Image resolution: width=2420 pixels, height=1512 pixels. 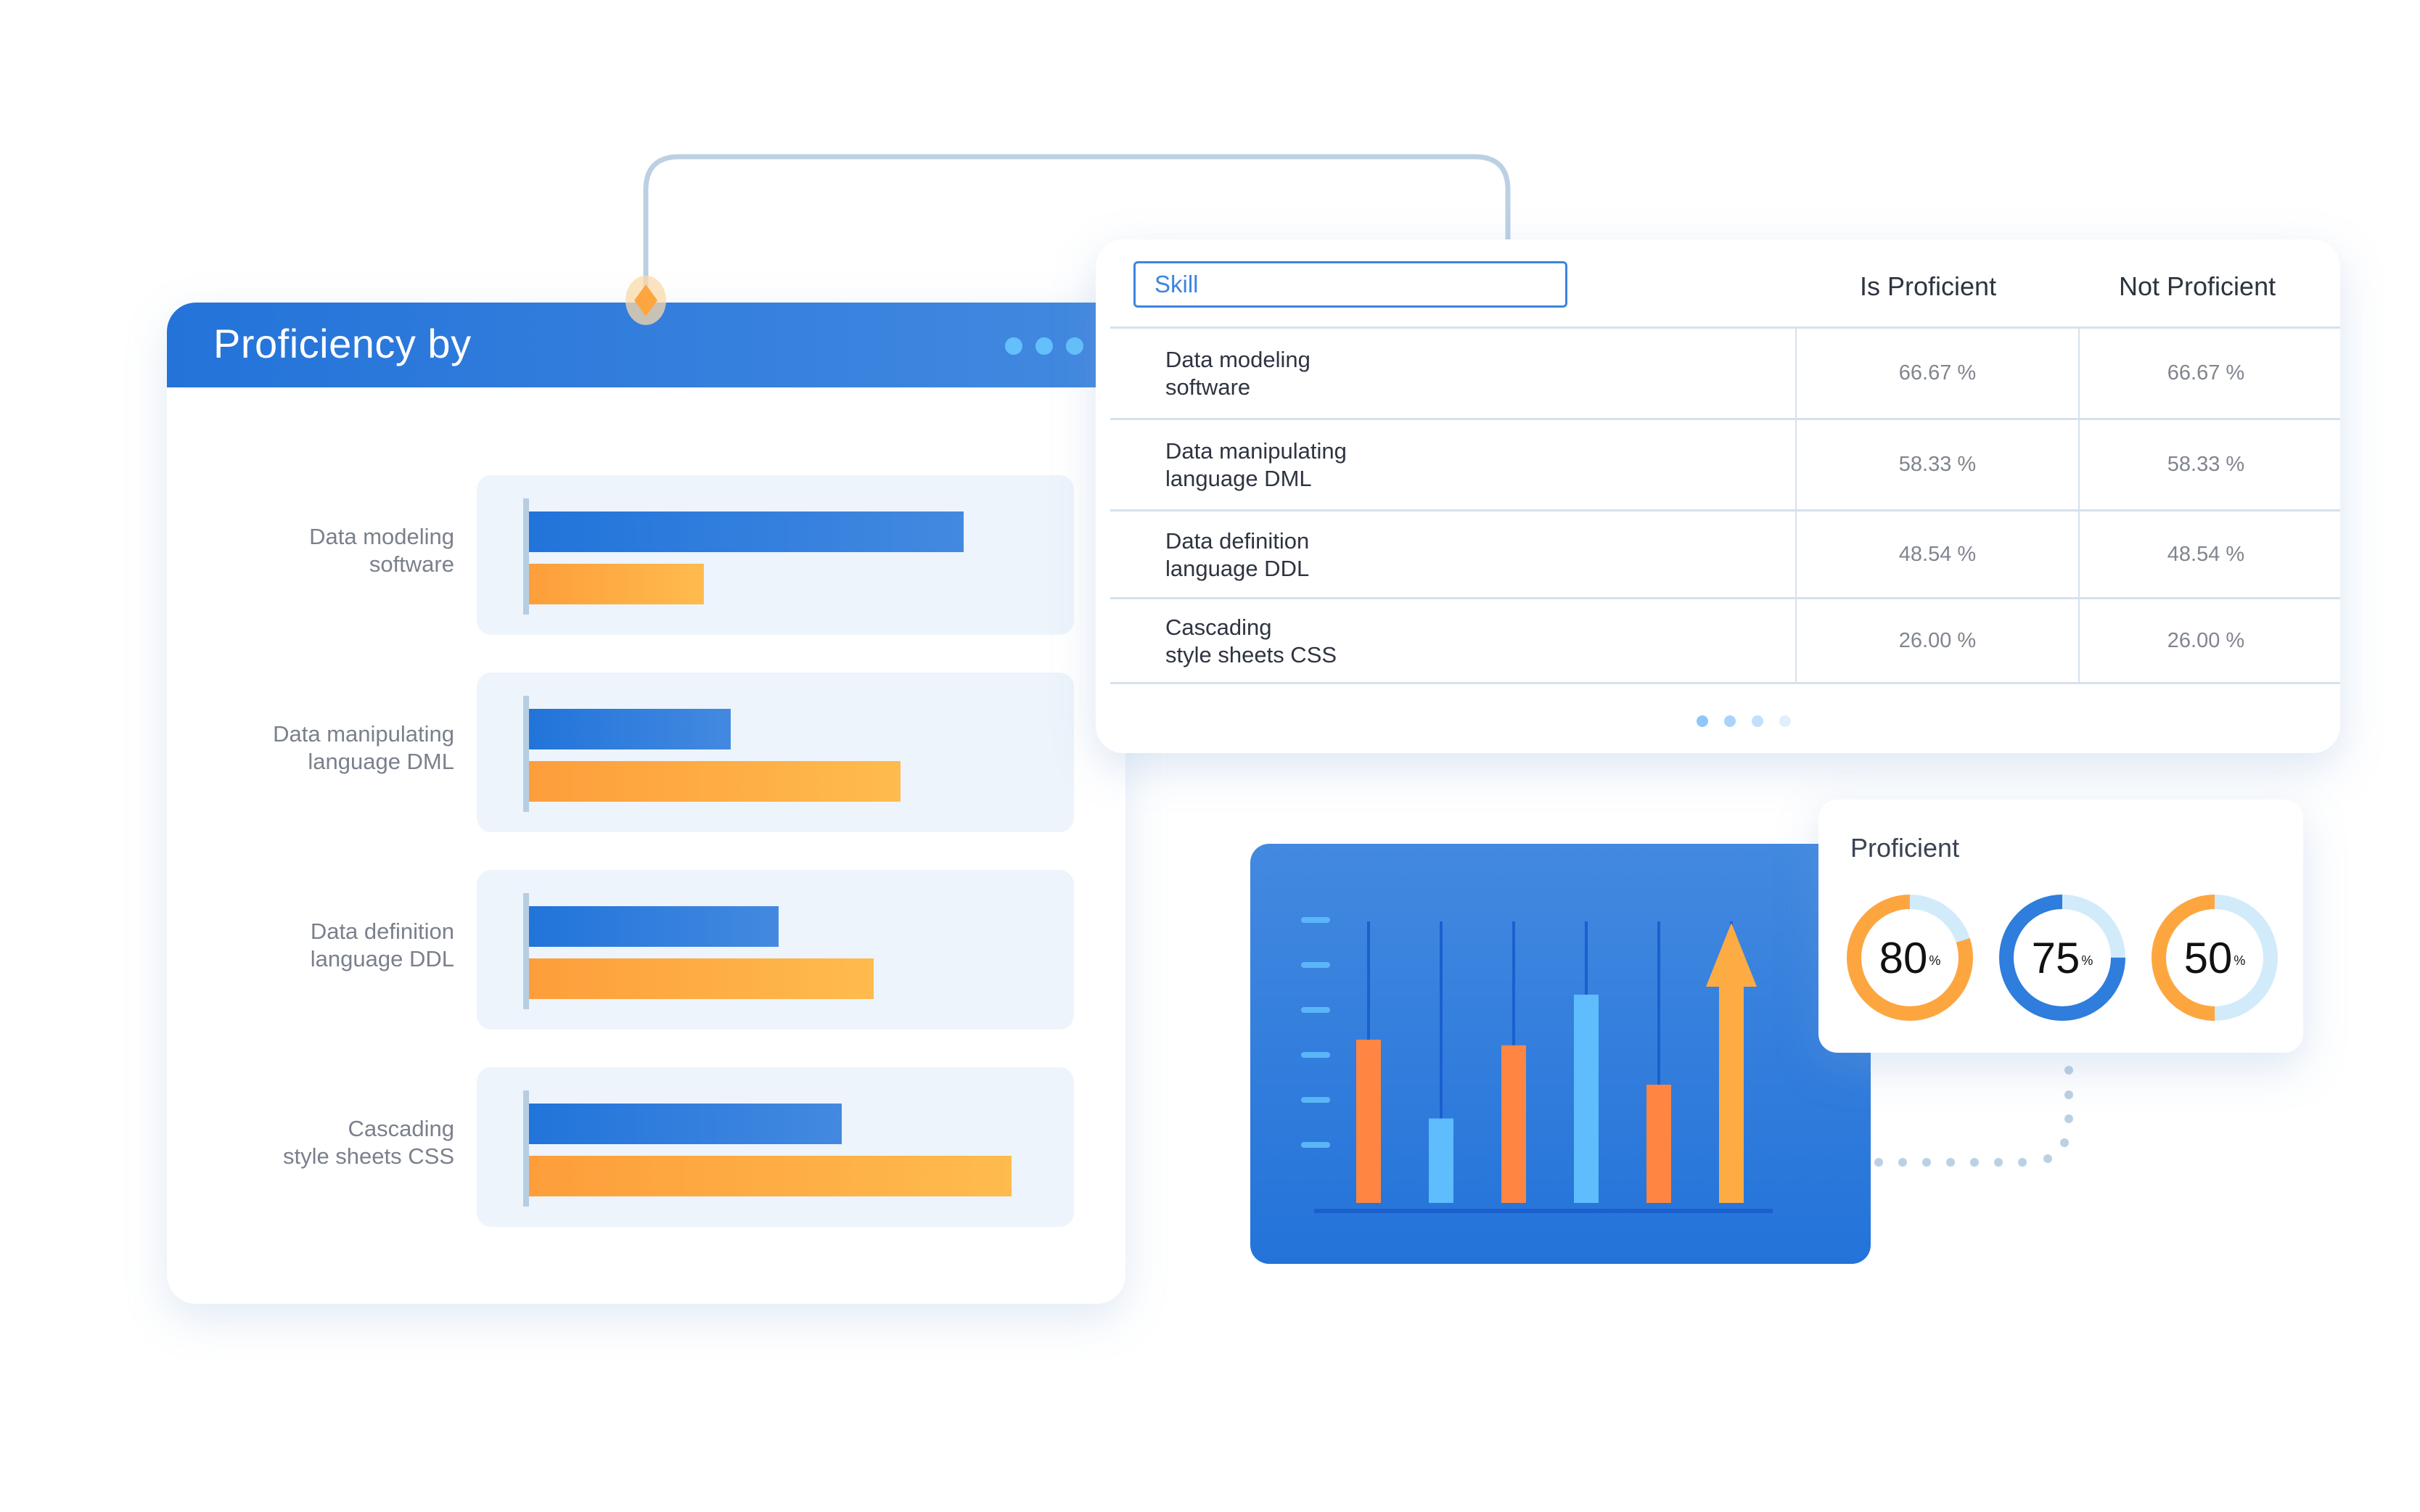 What do you see at coordinates (1256, 465) in the screenshot?
I see `cell-skill: Data manipulating language DML` at bounding box center [1256, 465].